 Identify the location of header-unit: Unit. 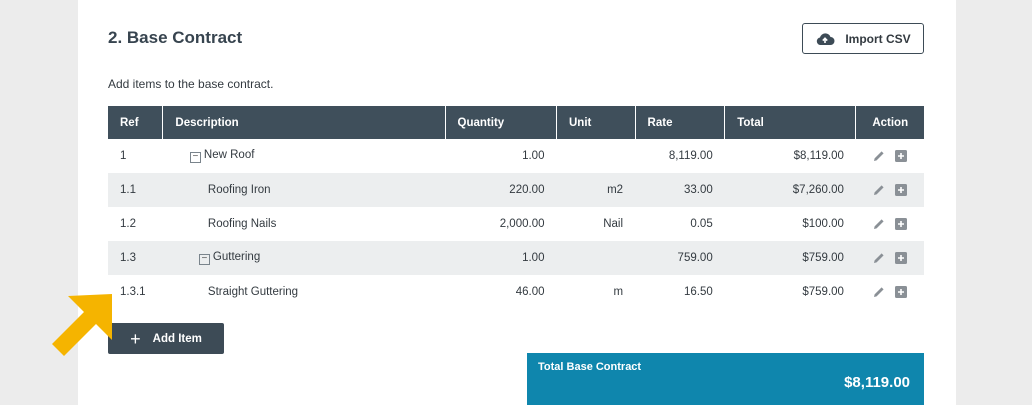
(596, 122).